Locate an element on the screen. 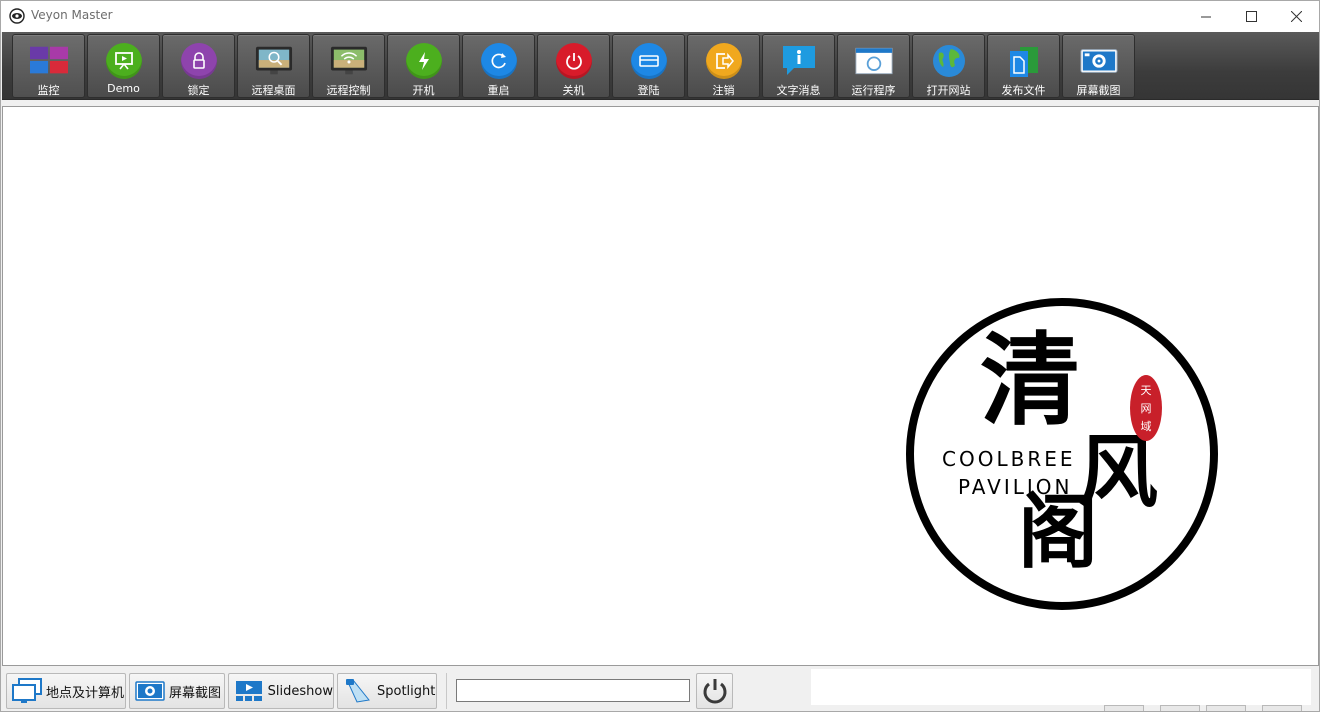 The image size is (1320, 712). toolbar-button-remote-control: 远程控制 is located at coordinates (348, 66).